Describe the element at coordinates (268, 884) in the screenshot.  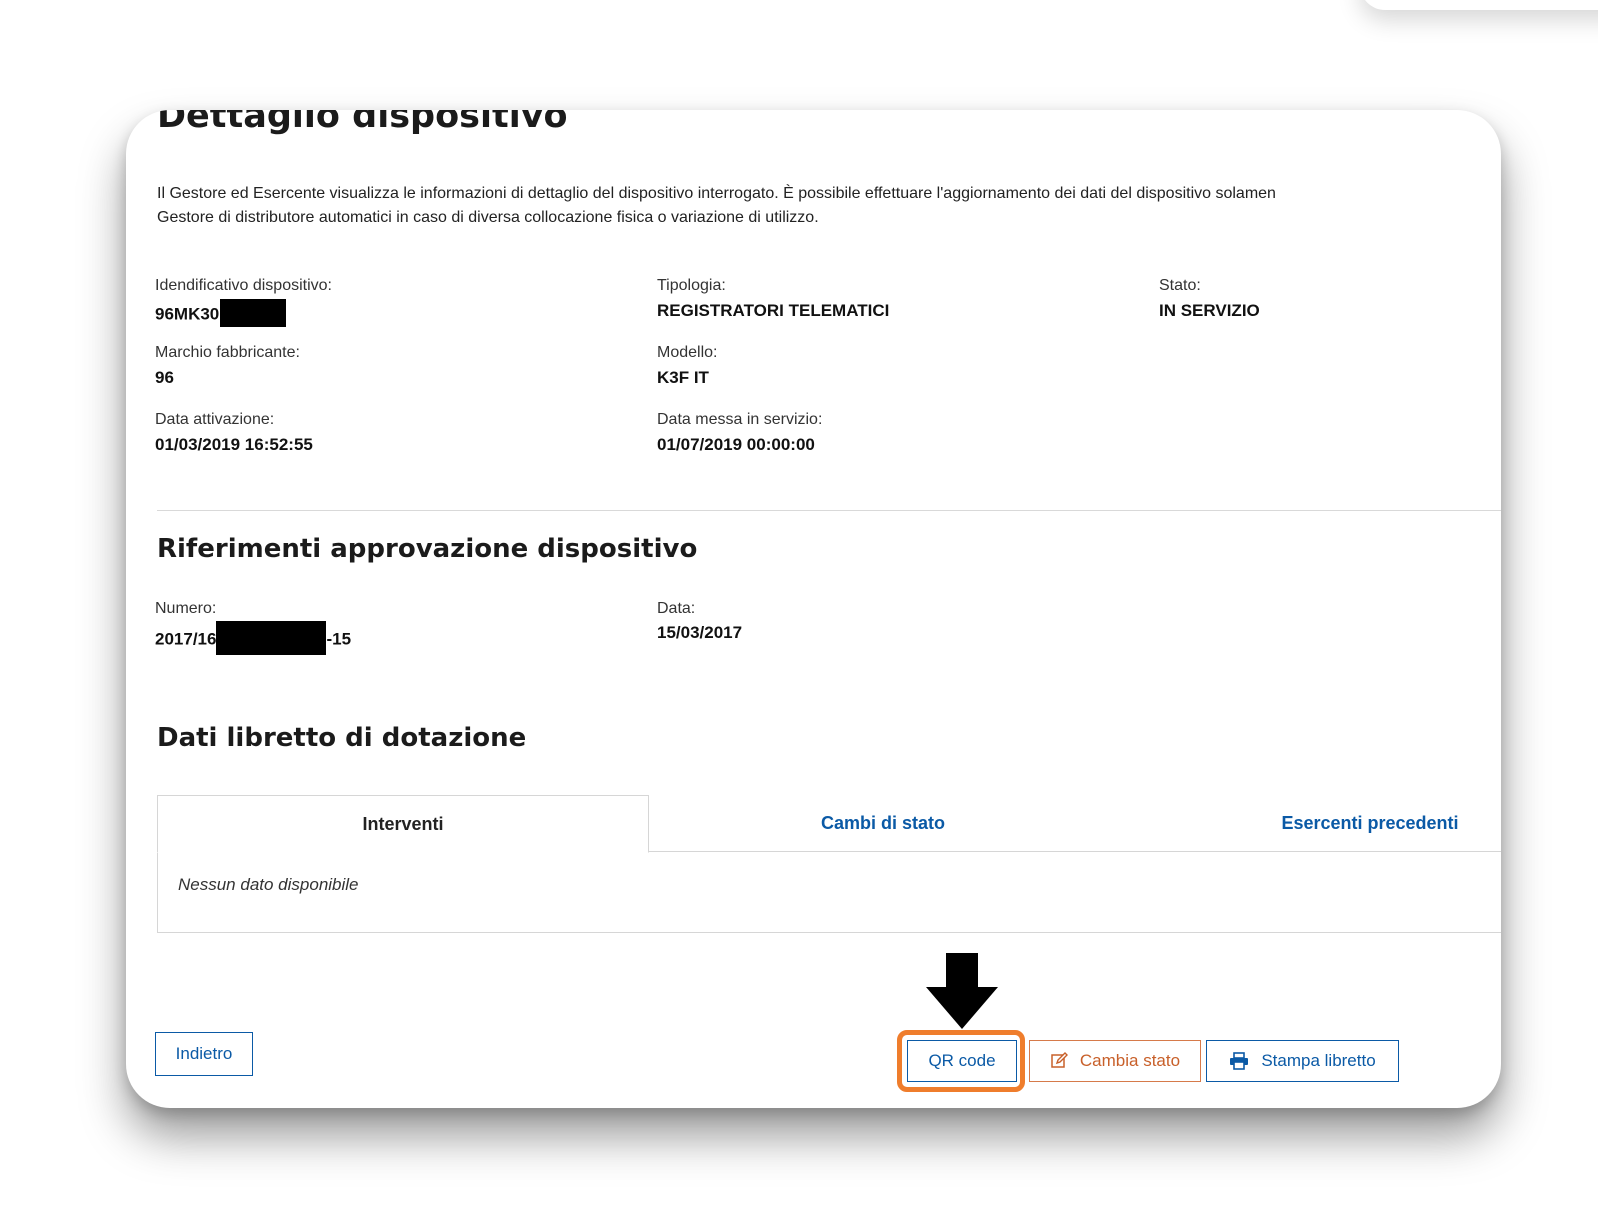
I see `empty-state-text: Nessun dato disponibile` at that location.